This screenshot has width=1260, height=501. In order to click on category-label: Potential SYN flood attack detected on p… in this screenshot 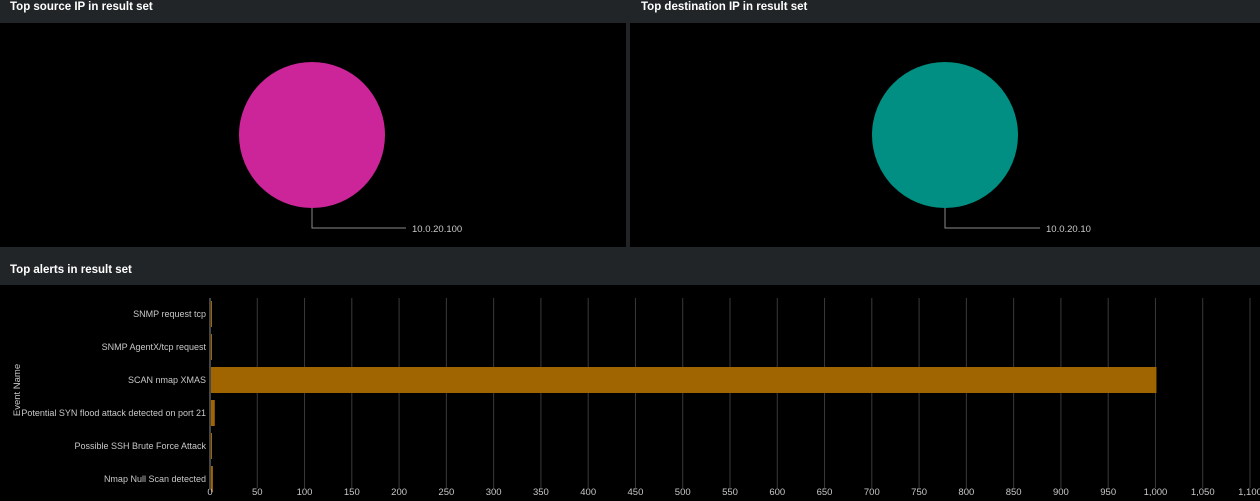, I will do `click(113, 413)`.